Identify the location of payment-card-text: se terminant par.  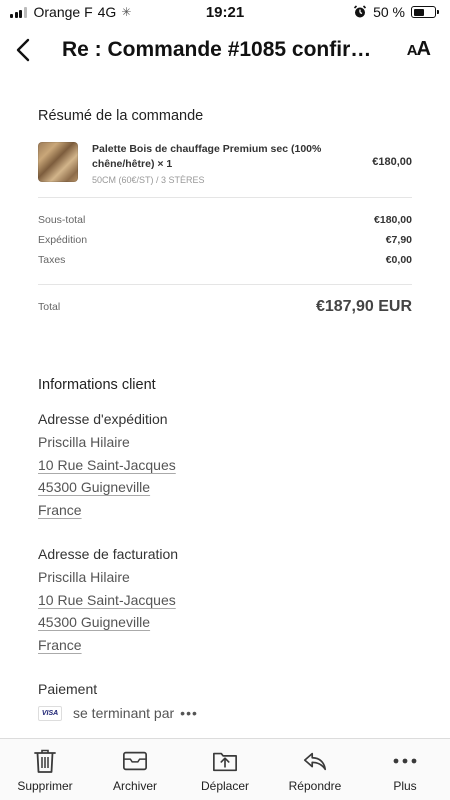
(124, 713).